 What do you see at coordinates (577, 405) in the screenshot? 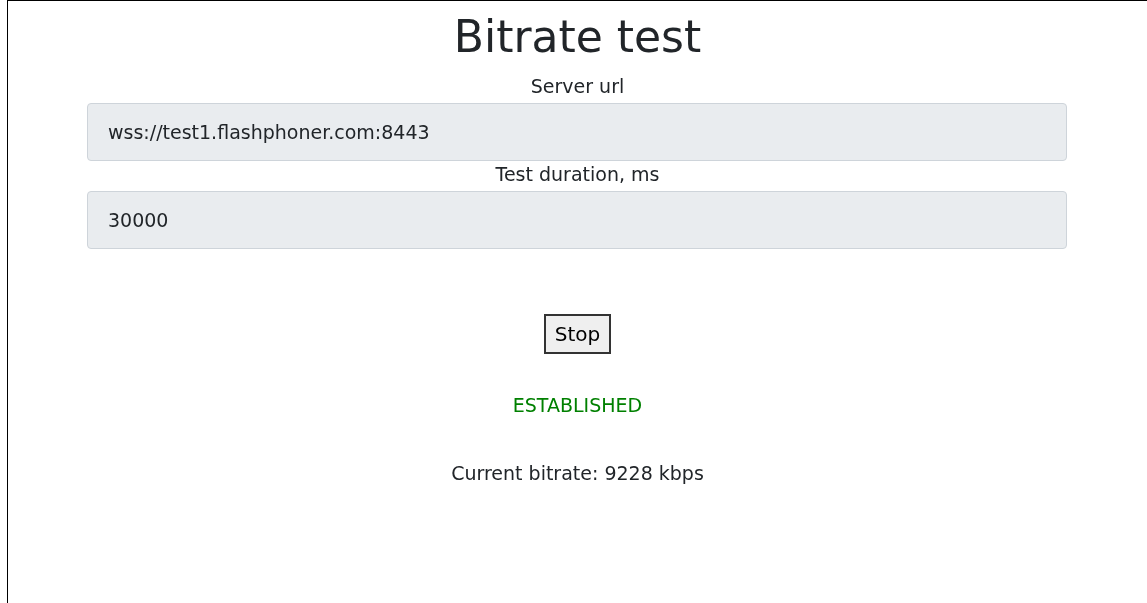
I see `connection-status: ESTABLISHED` at bounding box center [577, 405].